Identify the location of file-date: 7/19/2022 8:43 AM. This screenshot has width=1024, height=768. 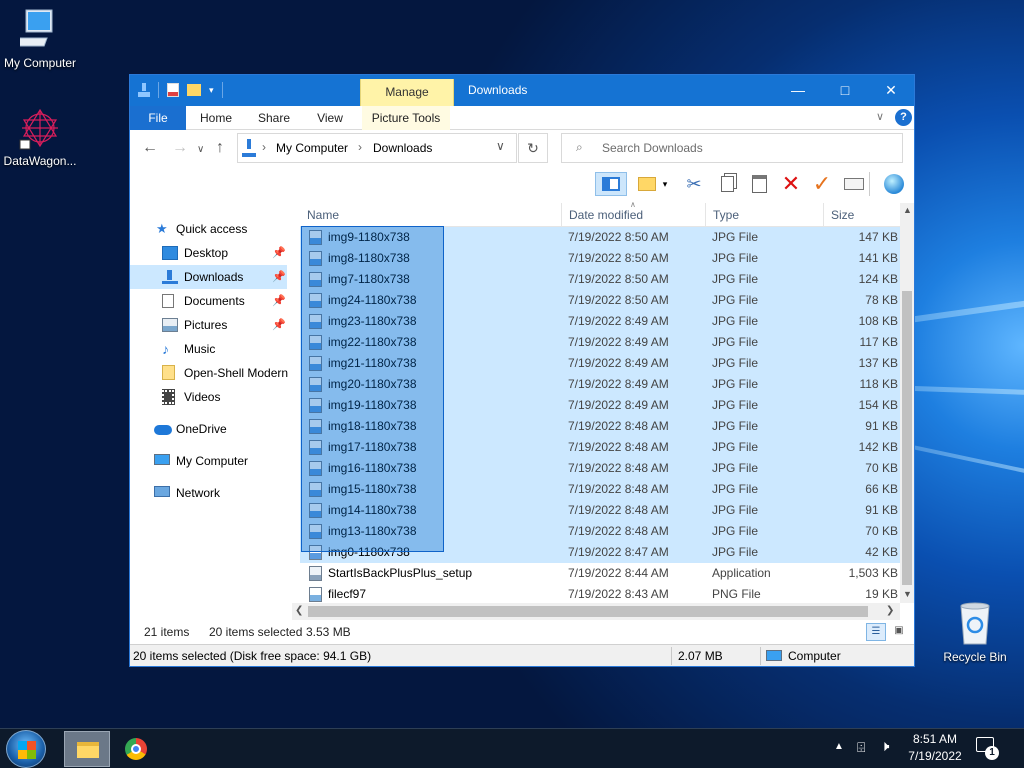
(618, 594).